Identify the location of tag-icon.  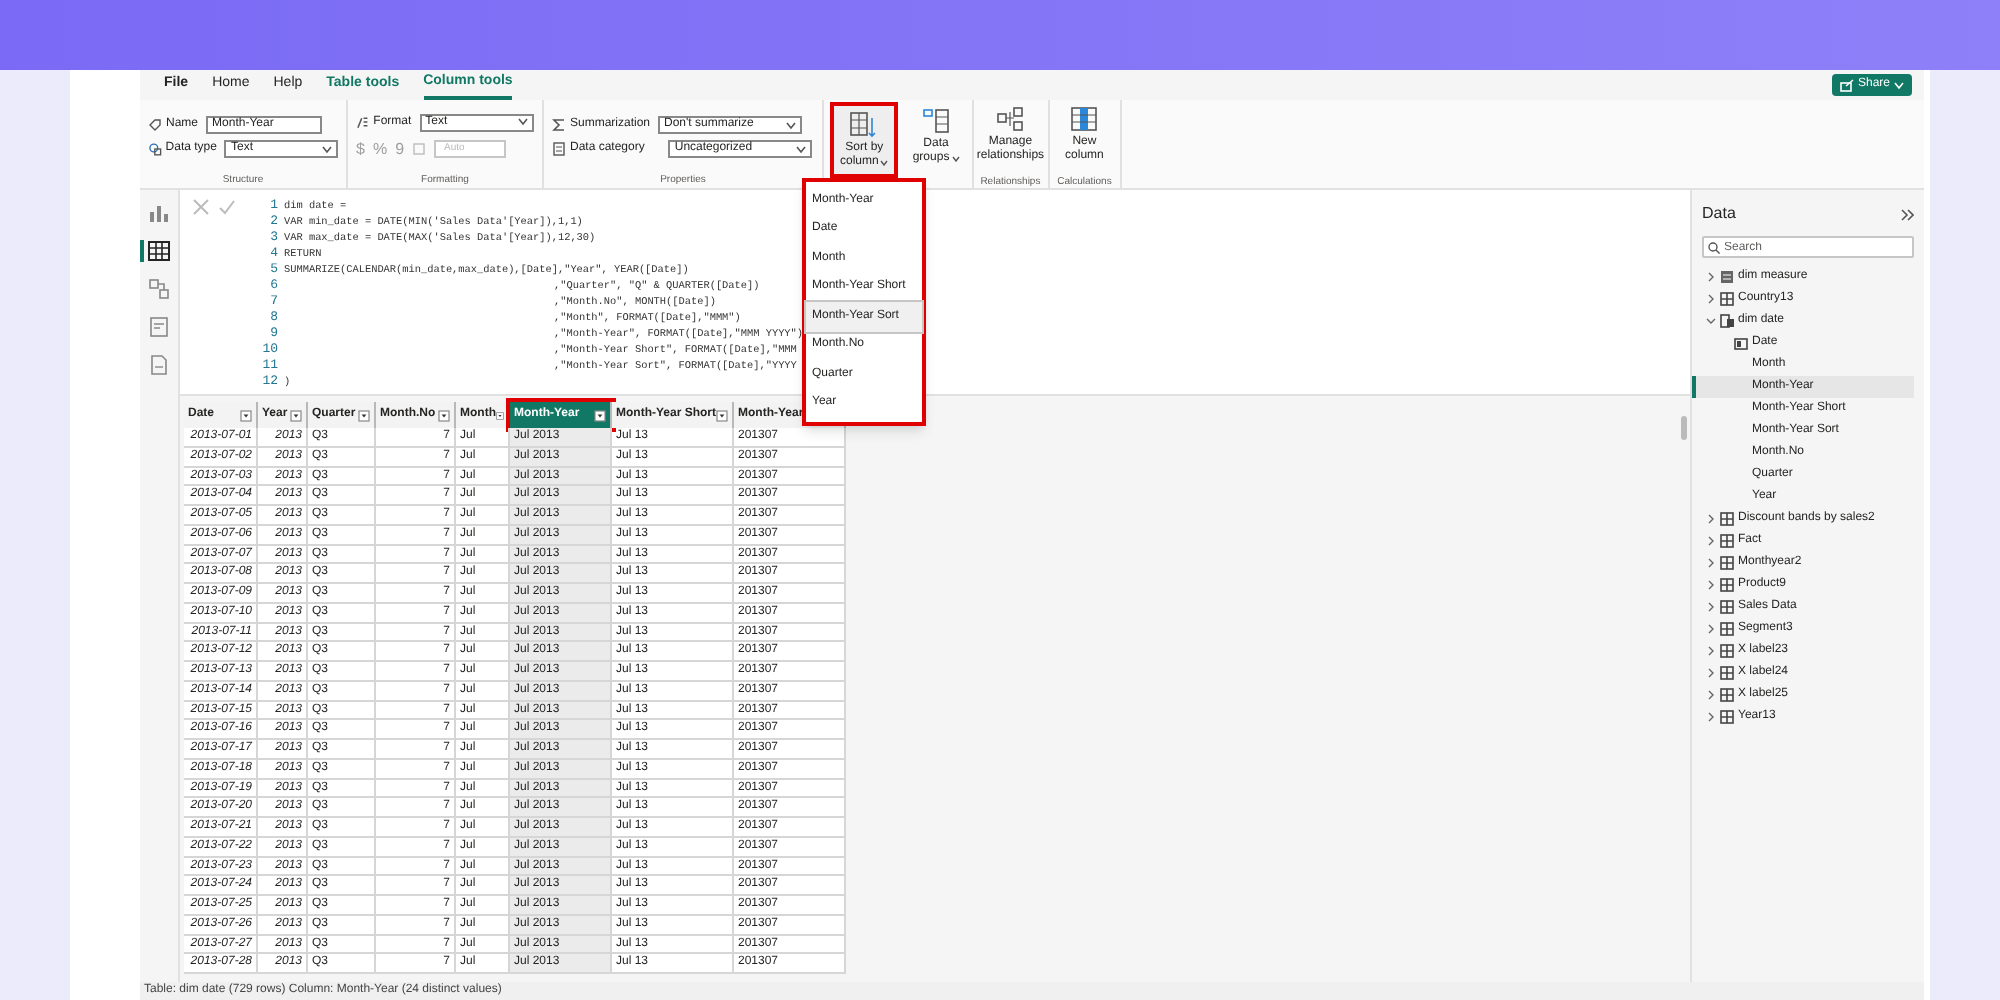
(155, 125).